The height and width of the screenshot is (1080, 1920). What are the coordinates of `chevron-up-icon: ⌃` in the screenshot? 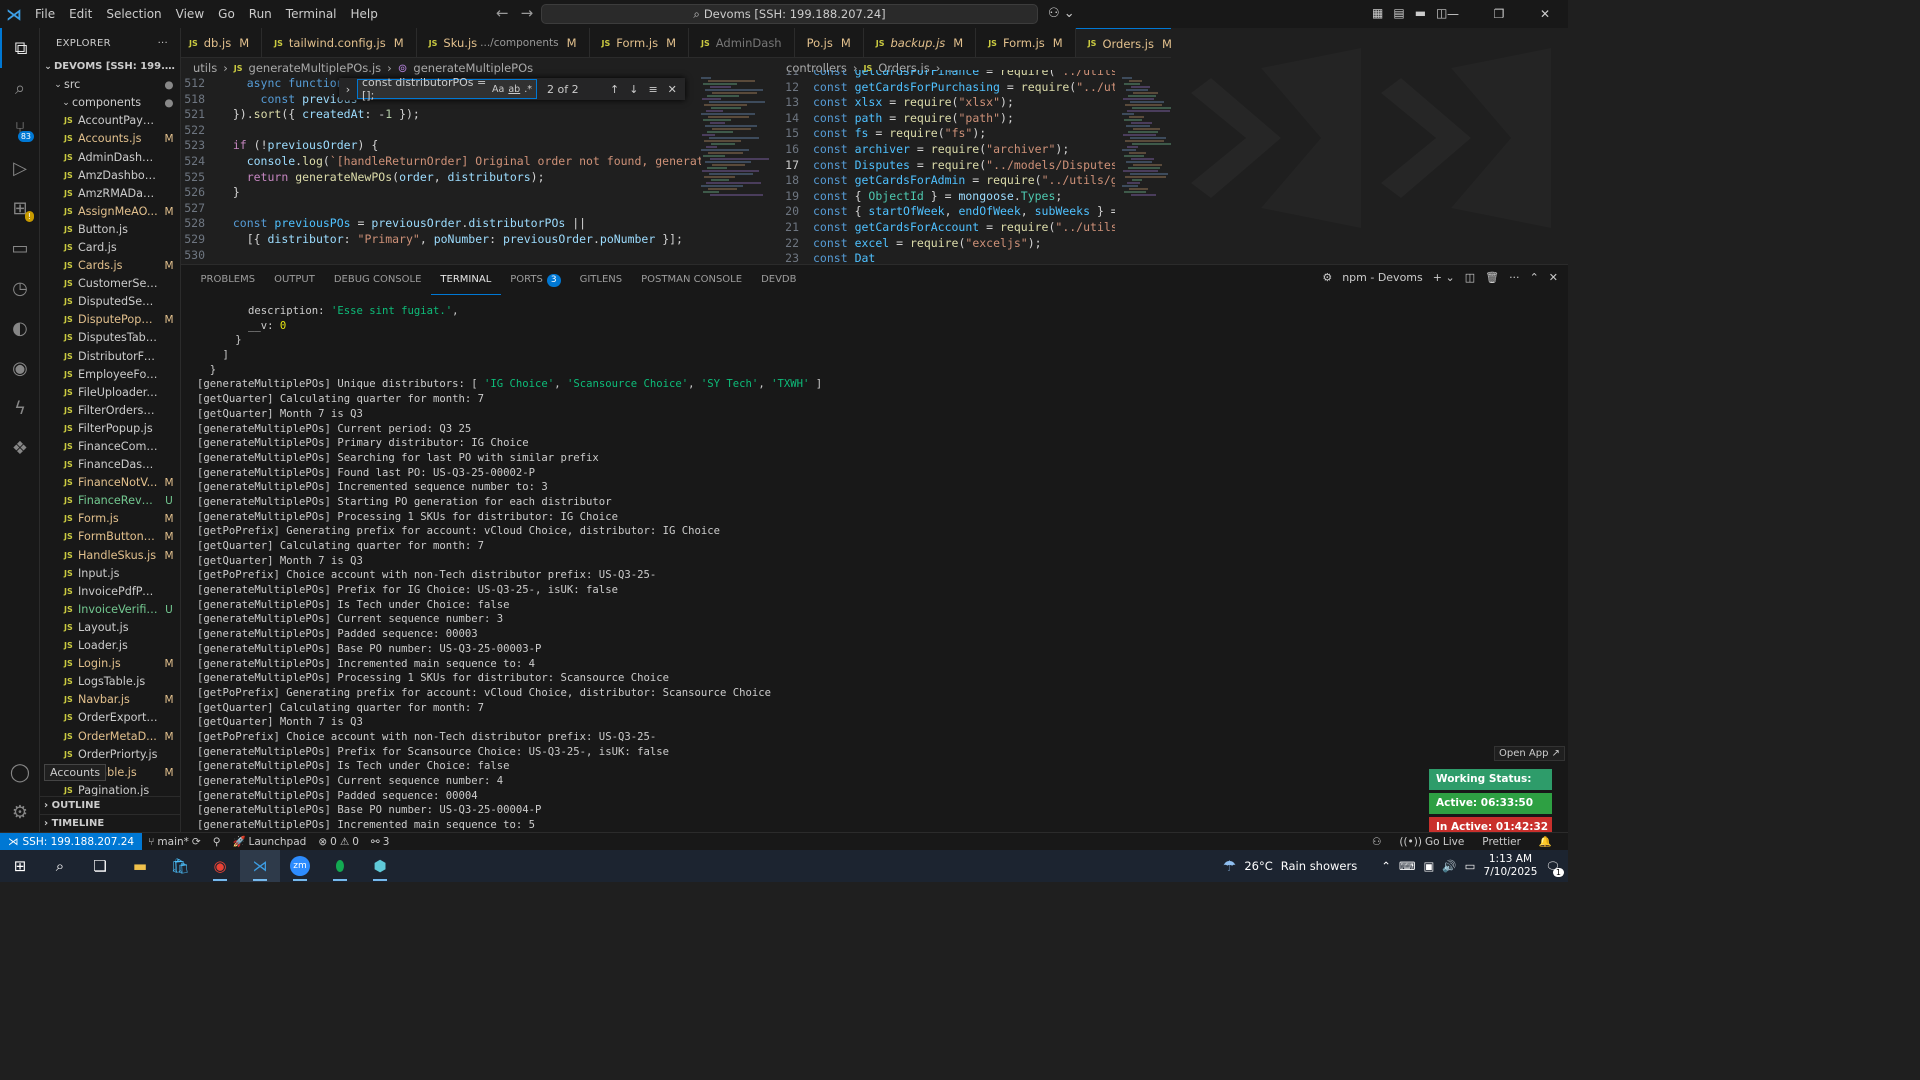 It's located at (1386, 866).